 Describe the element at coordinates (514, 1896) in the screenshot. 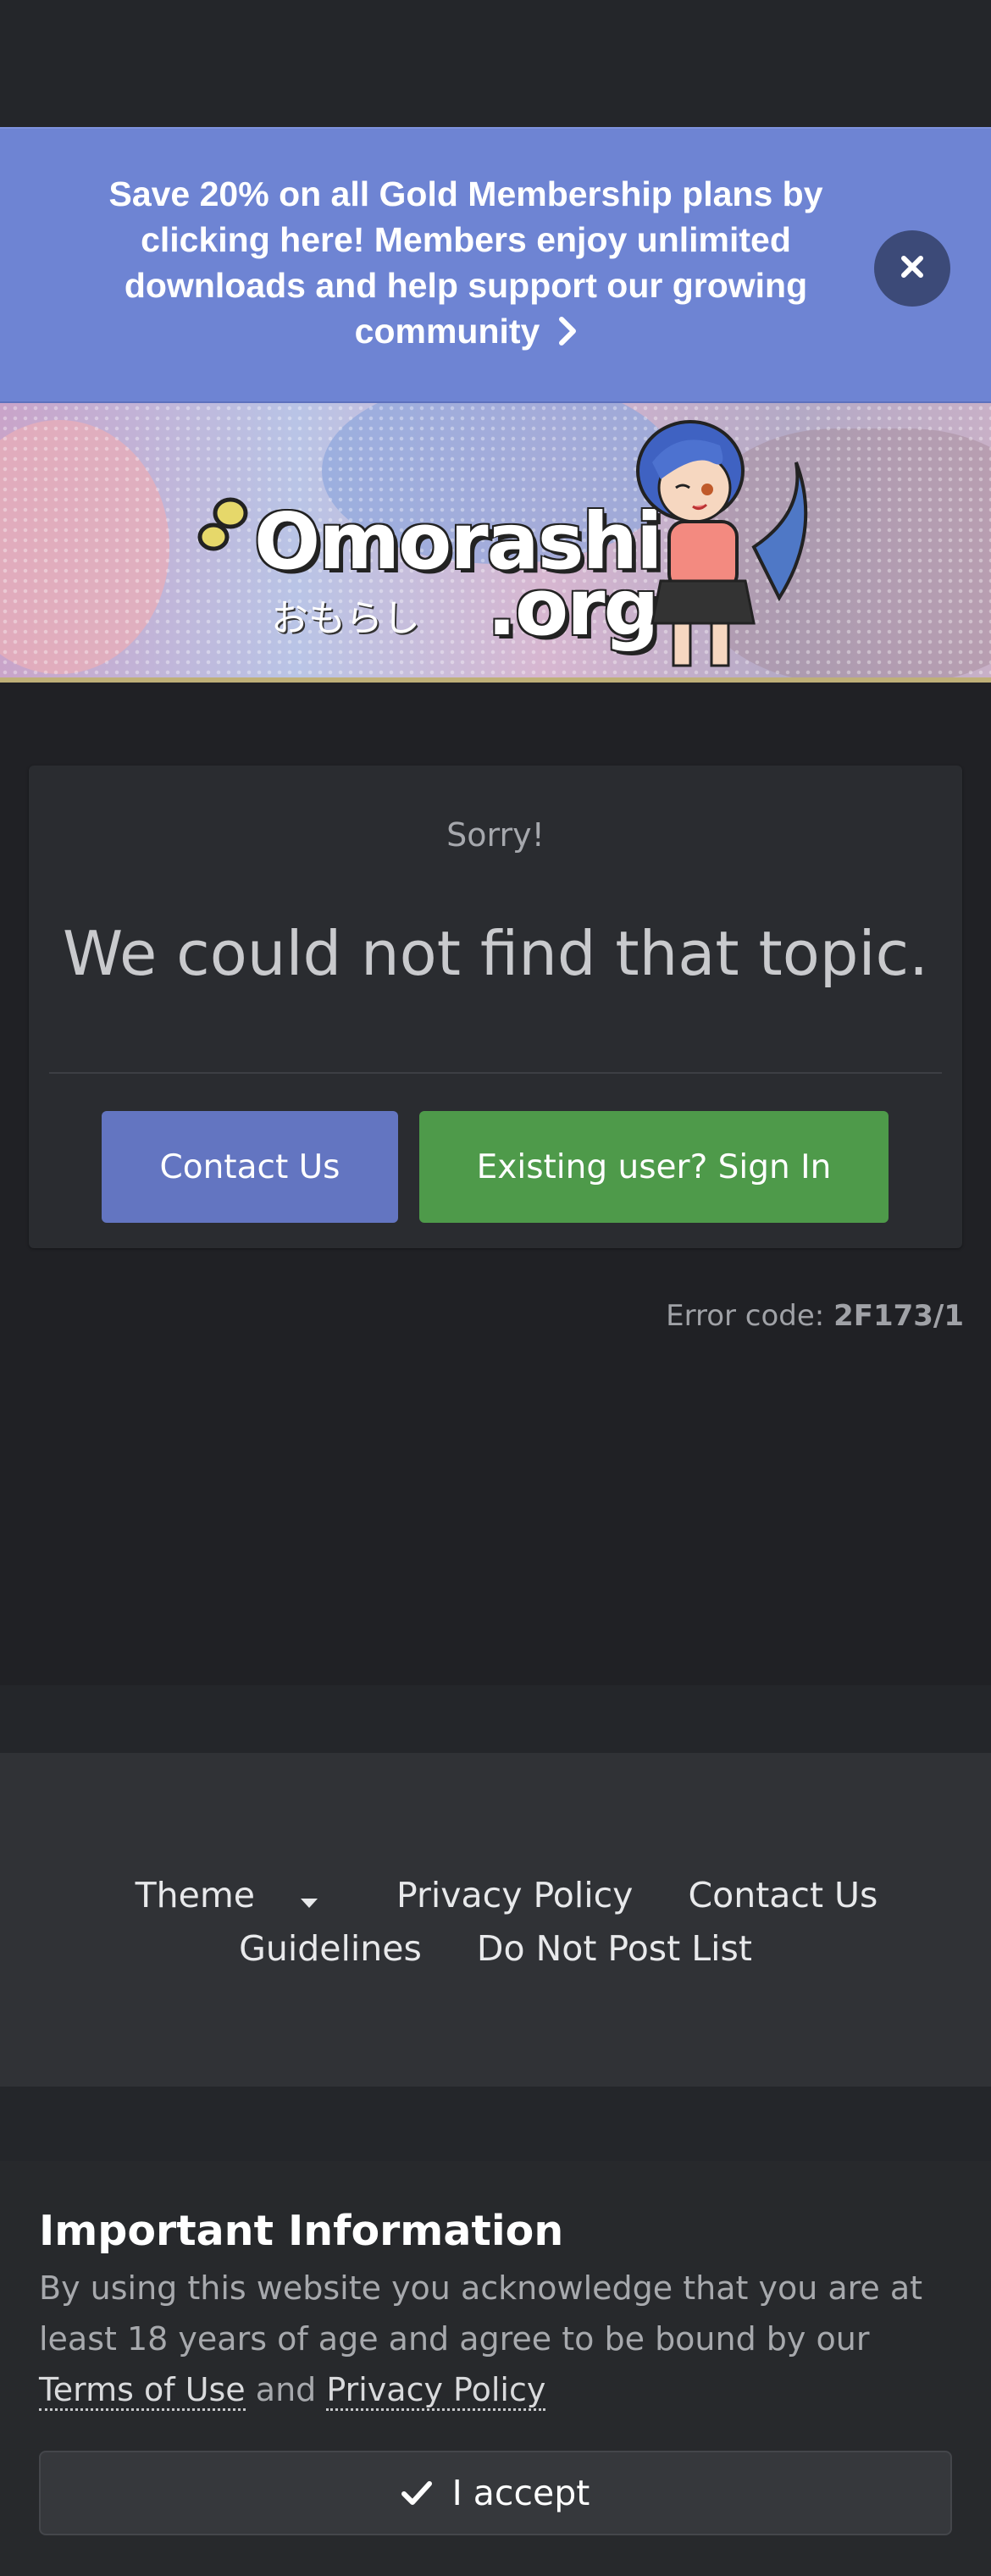

I see `footer-link-privacy: Privacy Policy` at that location.